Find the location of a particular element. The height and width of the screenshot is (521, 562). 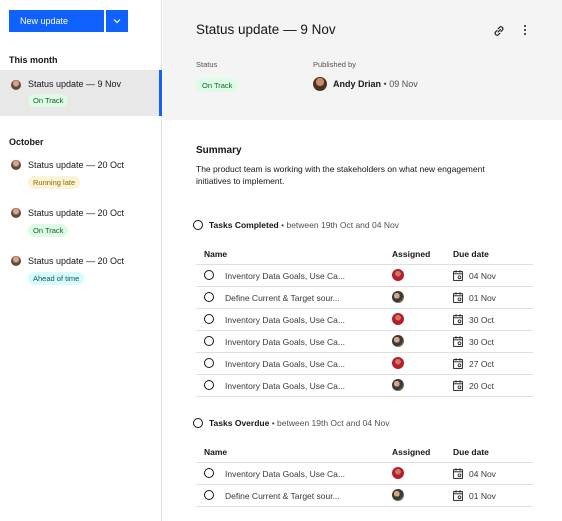

sidebar-item-status-9-nov: Status update — 9 Nov On Track is located at coordinates (81, 93).